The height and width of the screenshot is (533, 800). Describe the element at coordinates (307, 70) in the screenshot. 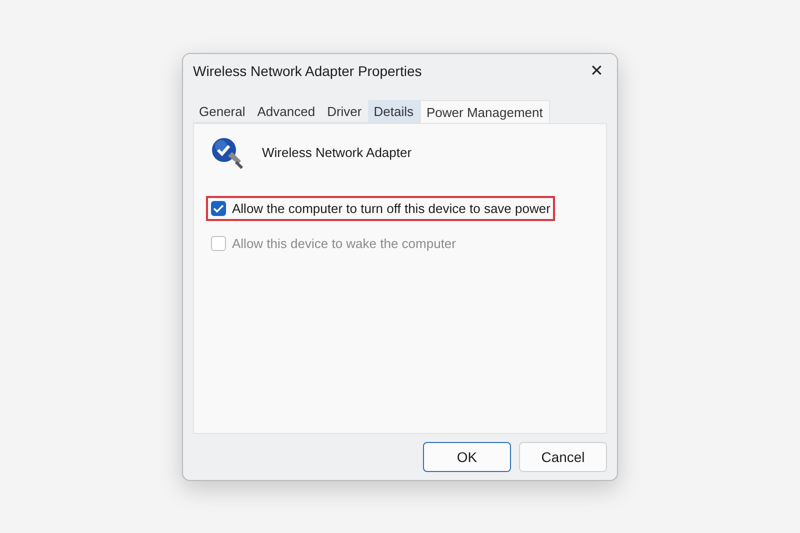

I see `window-title: Wireless Network Adapter Properties` at that location.